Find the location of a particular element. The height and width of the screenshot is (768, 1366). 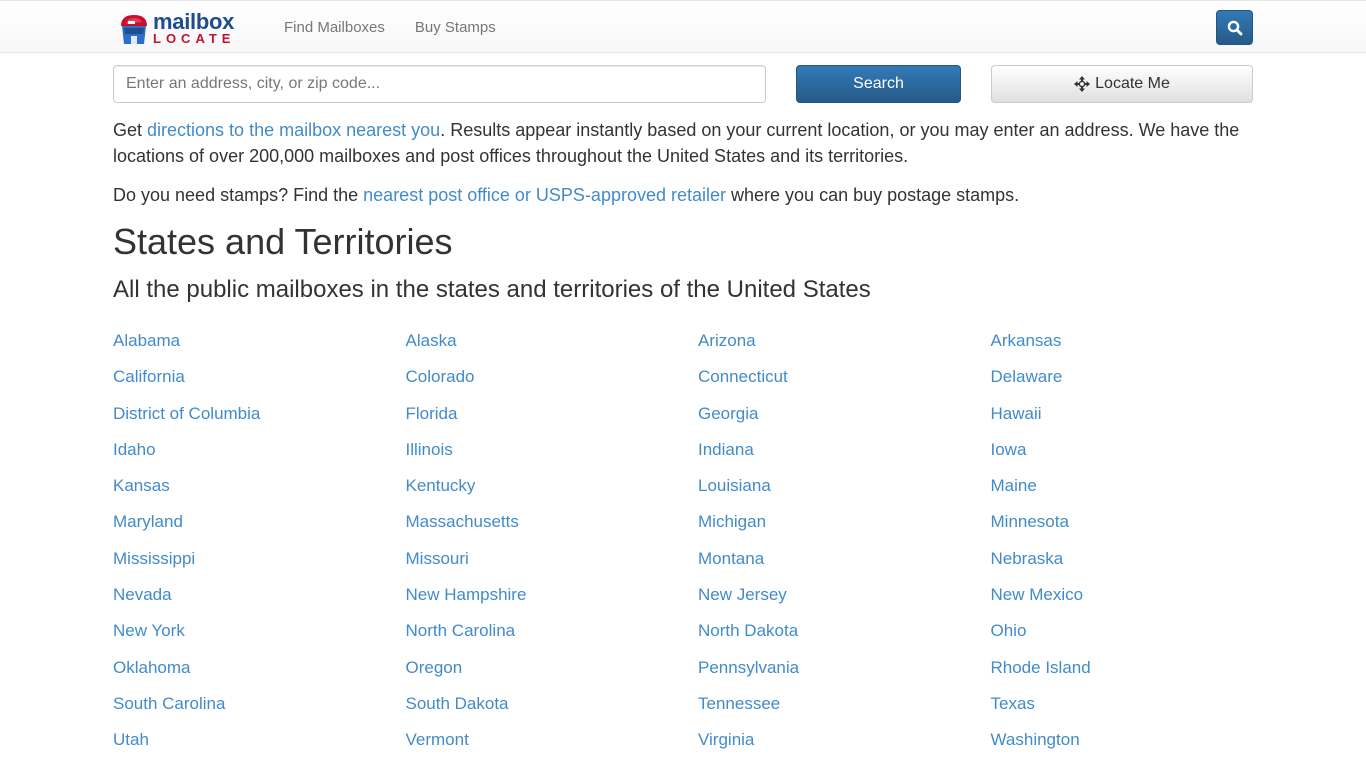

nav-search-button is located at coordinates (1234, 27).